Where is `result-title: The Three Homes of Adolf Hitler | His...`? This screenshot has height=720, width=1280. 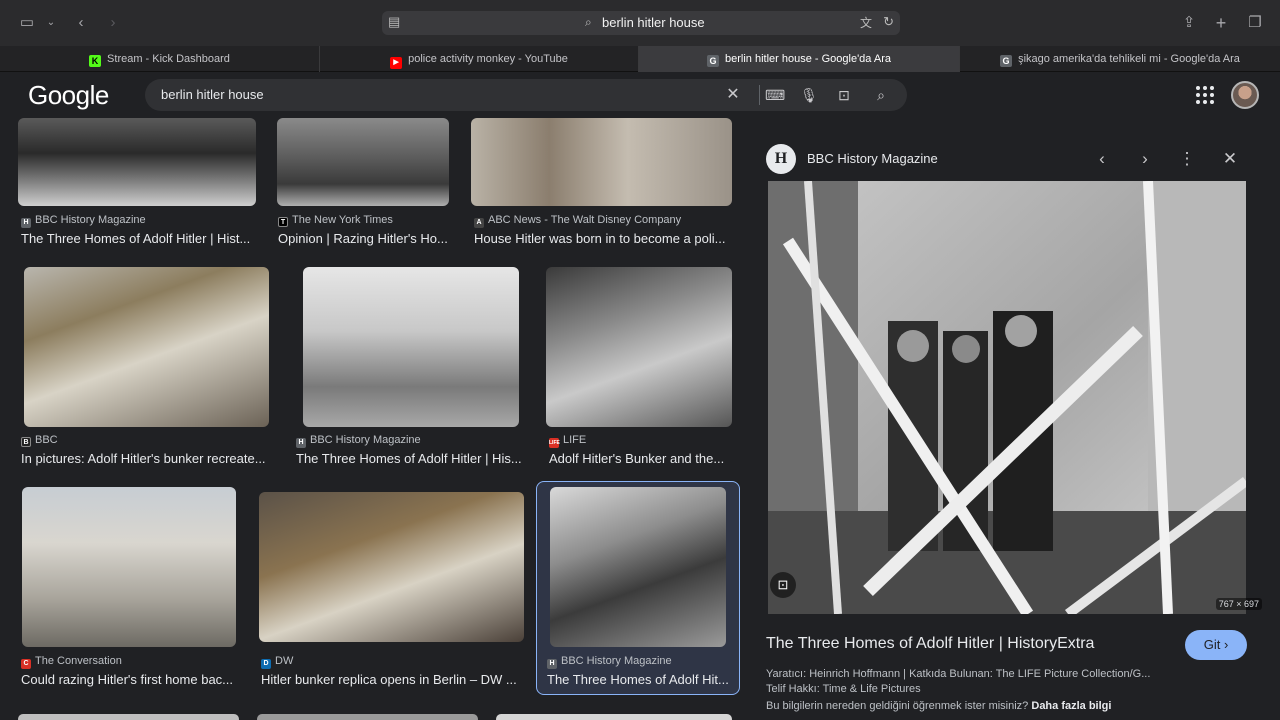 result-title: The Three Homes of Adolf Hitler | His... is located at coordinates (410, 458).